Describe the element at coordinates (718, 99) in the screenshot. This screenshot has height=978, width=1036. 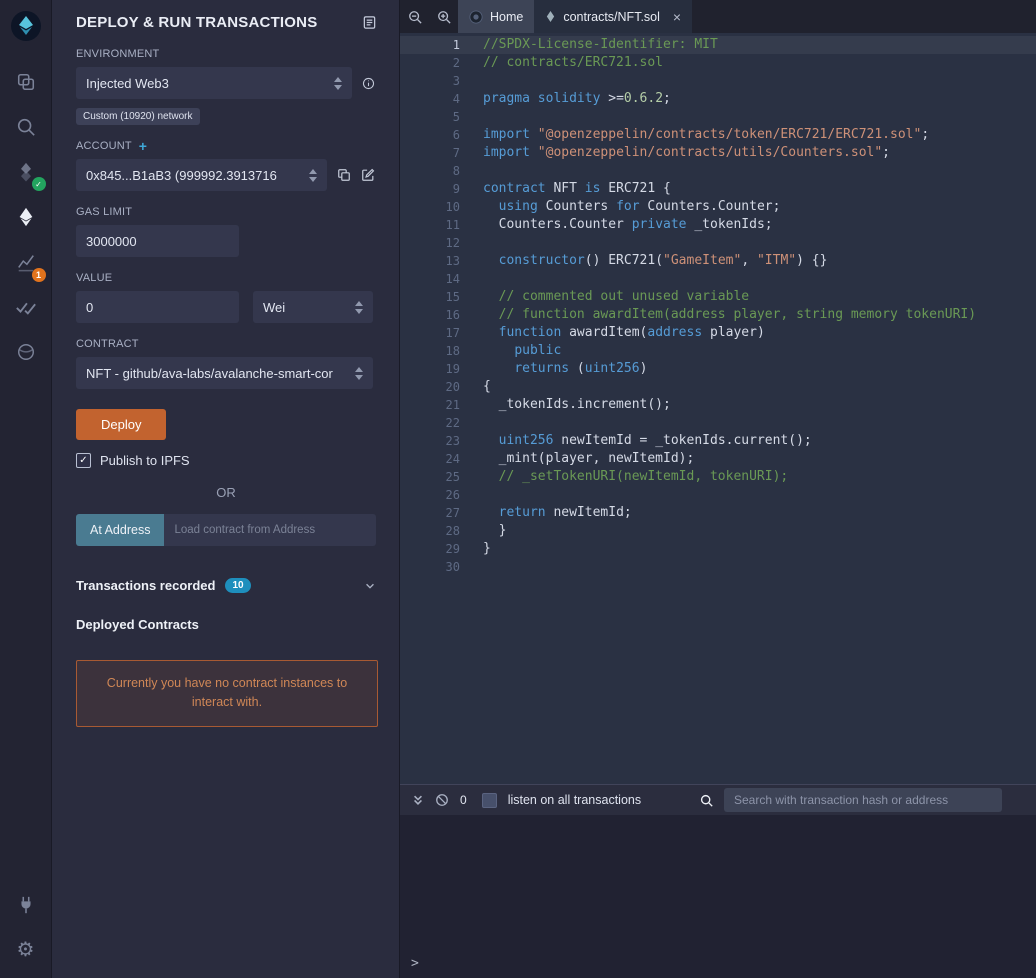
I see `code-line: 4 pragma solidity >=0.6.2;` at that location.